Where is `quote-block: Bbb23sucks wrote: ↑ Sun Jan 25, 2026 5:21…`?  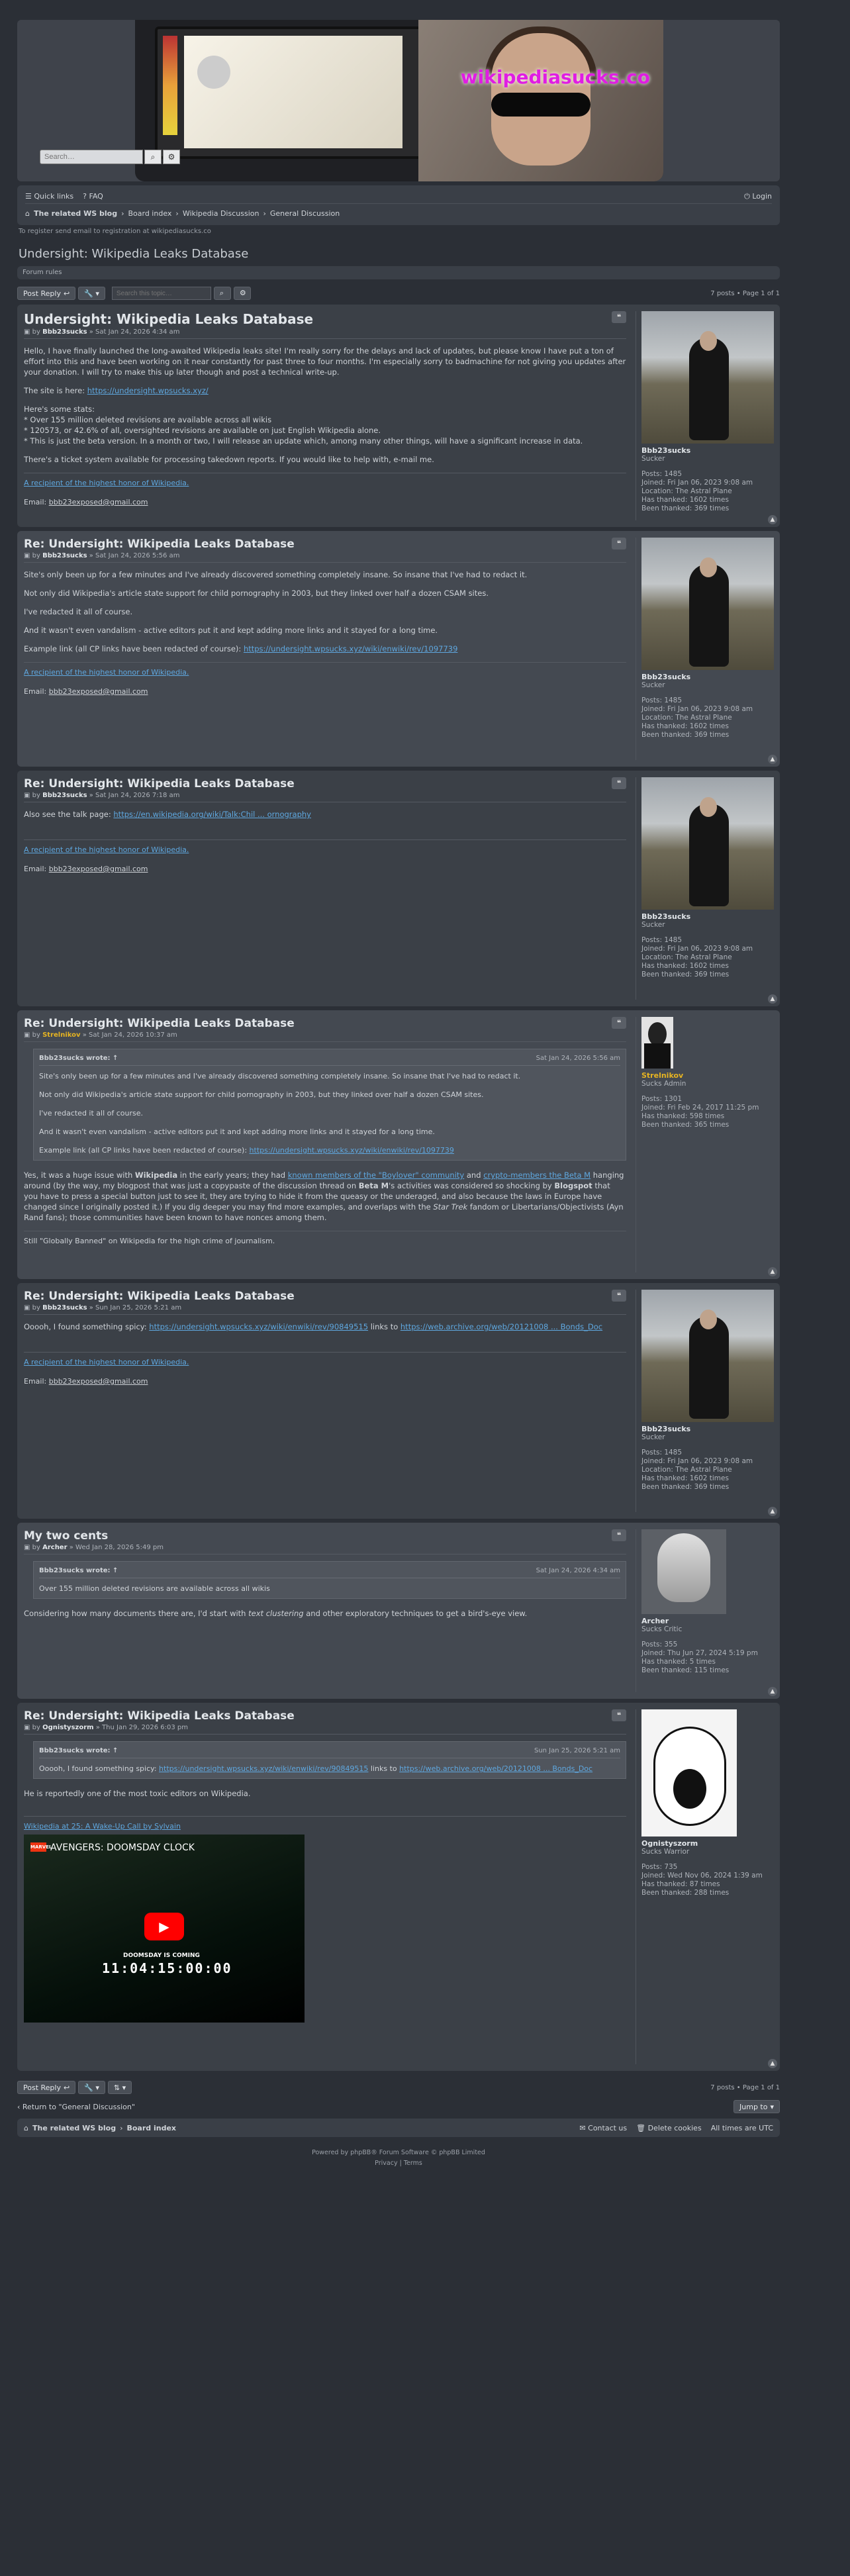
quote-block: Bbb23sucks wrote: ↑ Sun Jan 25, 2026 5:21… is located at coordinates (329, 1760).